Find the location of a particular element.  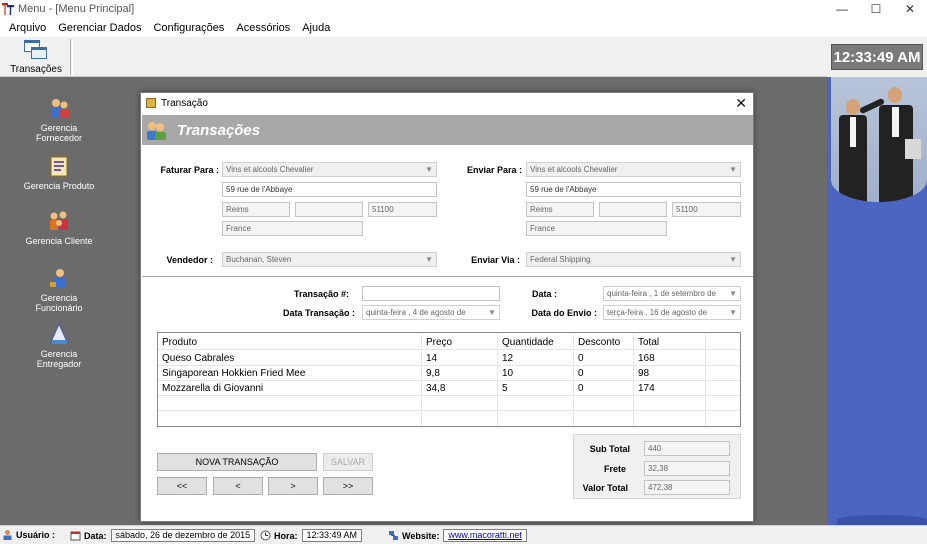

column-header-desconto: Desconto is located at coordinates (604, 342).